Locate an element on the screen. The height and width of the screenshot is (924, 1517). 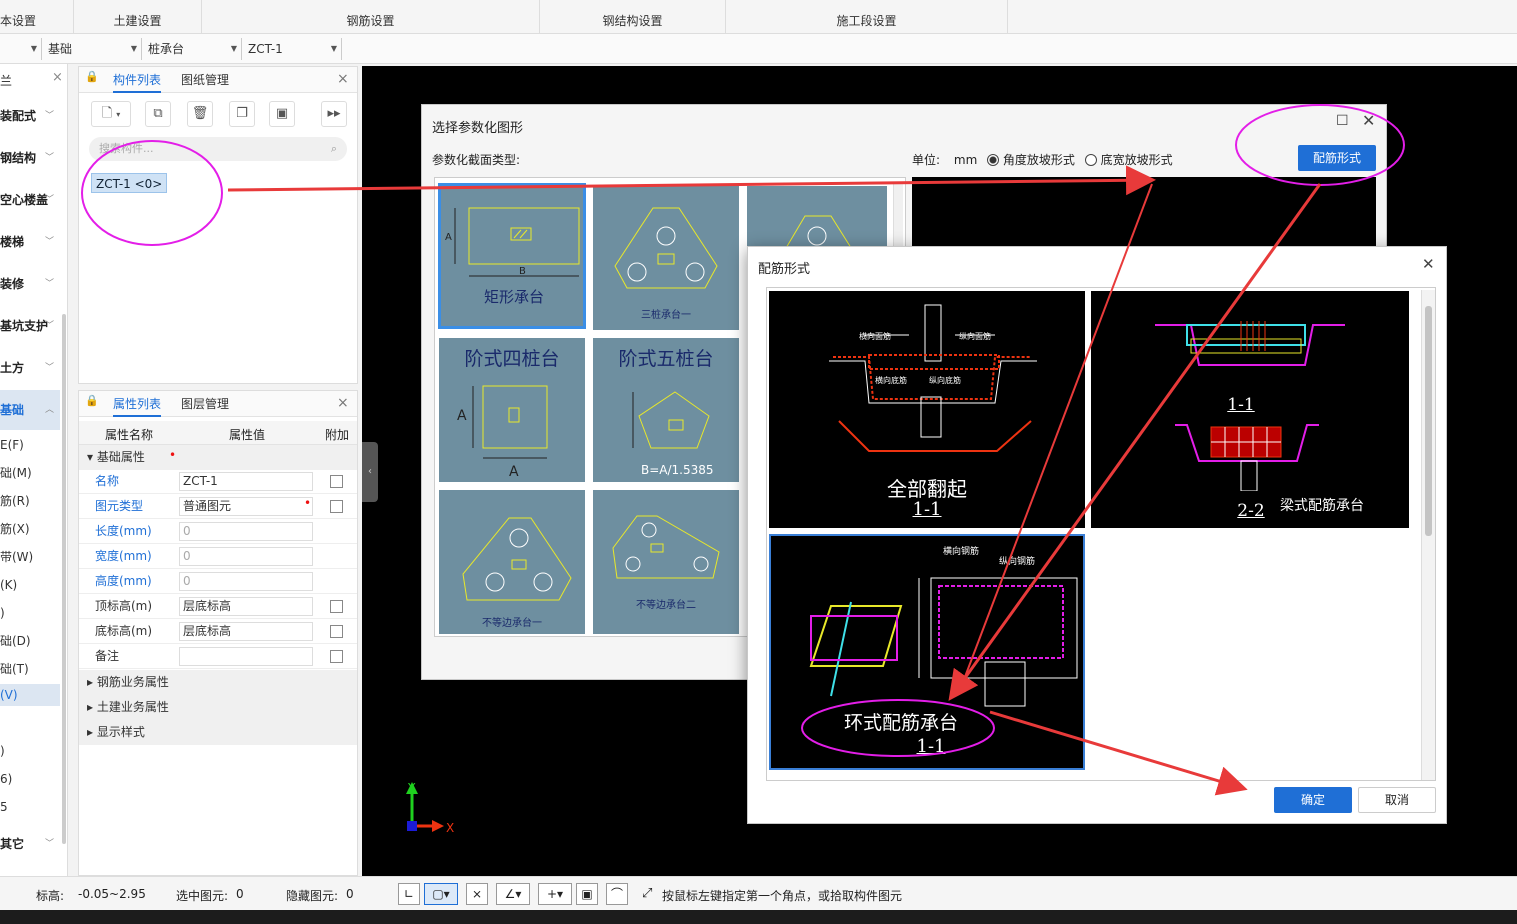
collapse-panel-handle: ‹ is located at coordinates (370, 472).